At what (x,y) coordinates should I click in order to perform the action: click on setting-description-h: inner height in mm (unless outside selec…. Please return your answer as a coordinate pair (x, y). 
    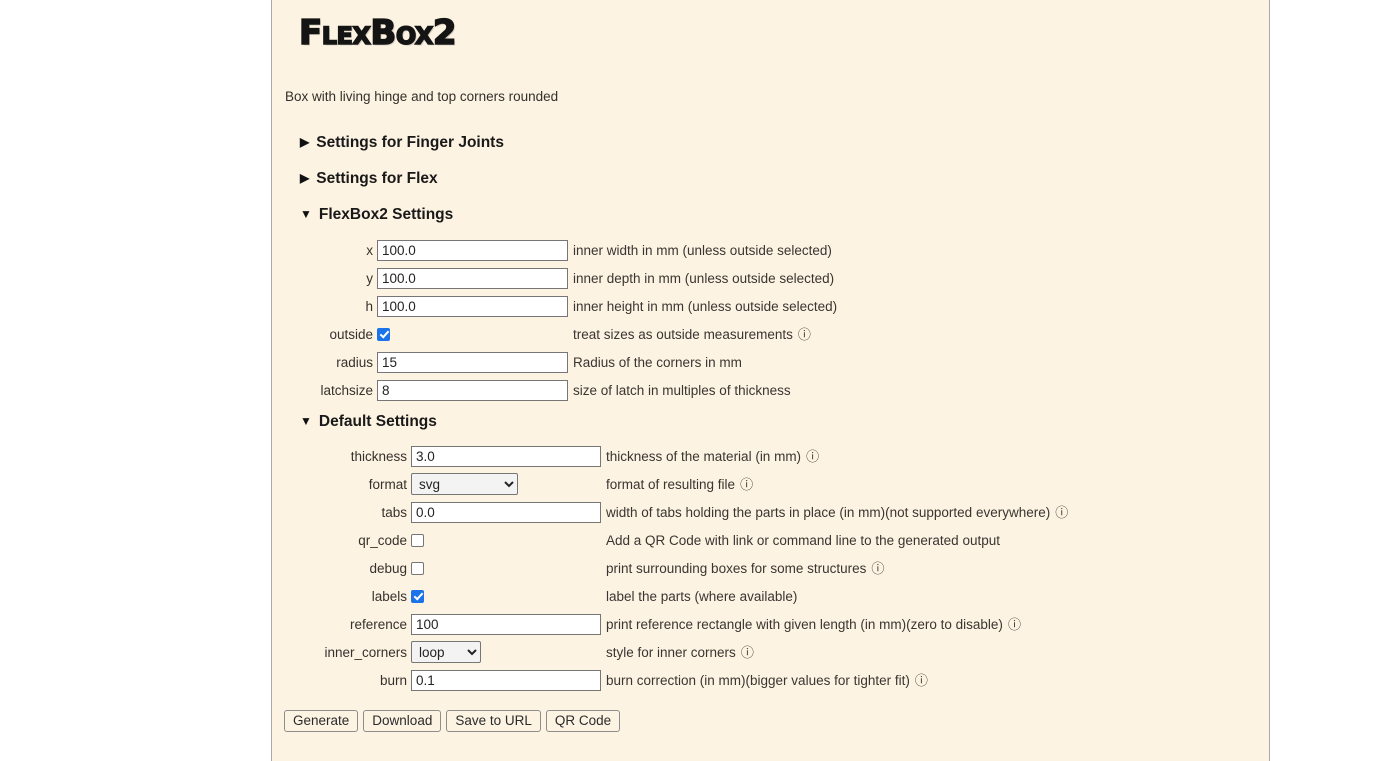
    Looking at the image, I should click on (703, 306).